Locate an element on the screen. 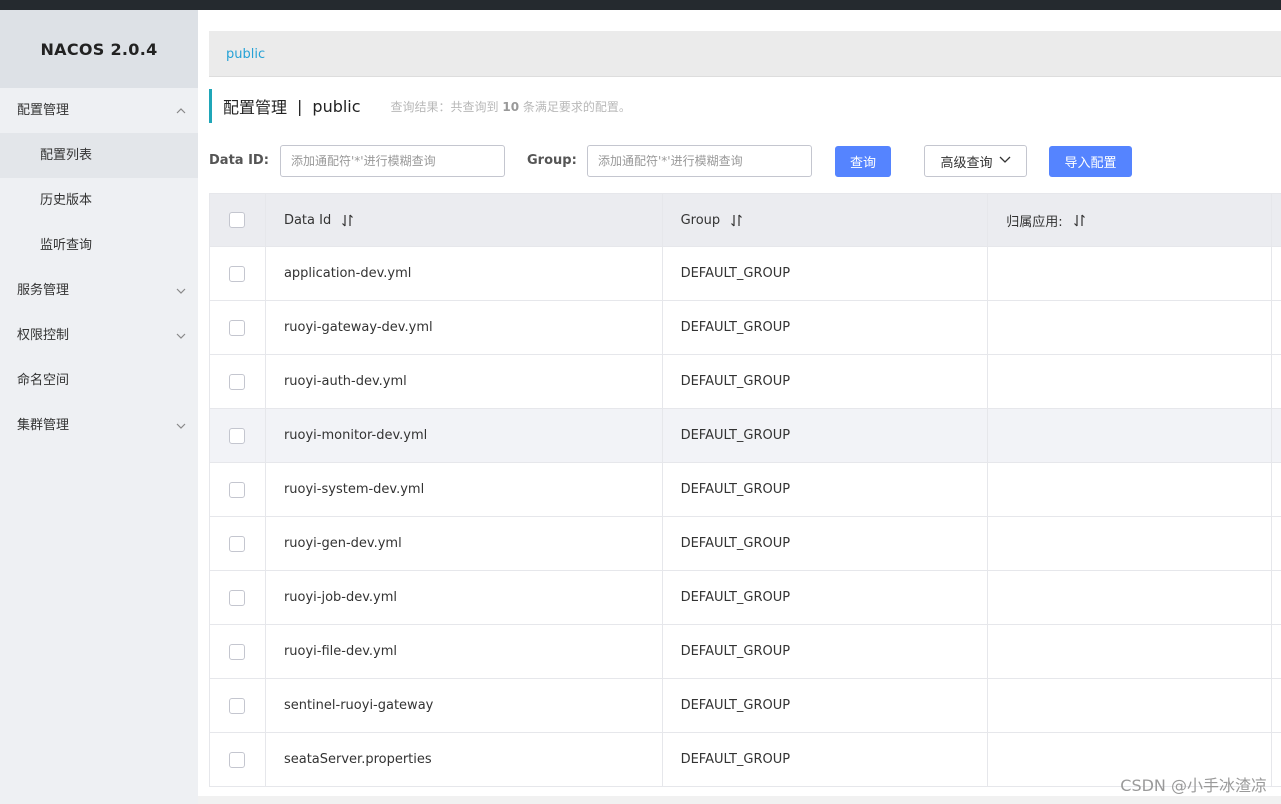 Image resolution: width=1281 pixels, height=804 pixels. chevron-up-icon is located at coordinates (181, 110).